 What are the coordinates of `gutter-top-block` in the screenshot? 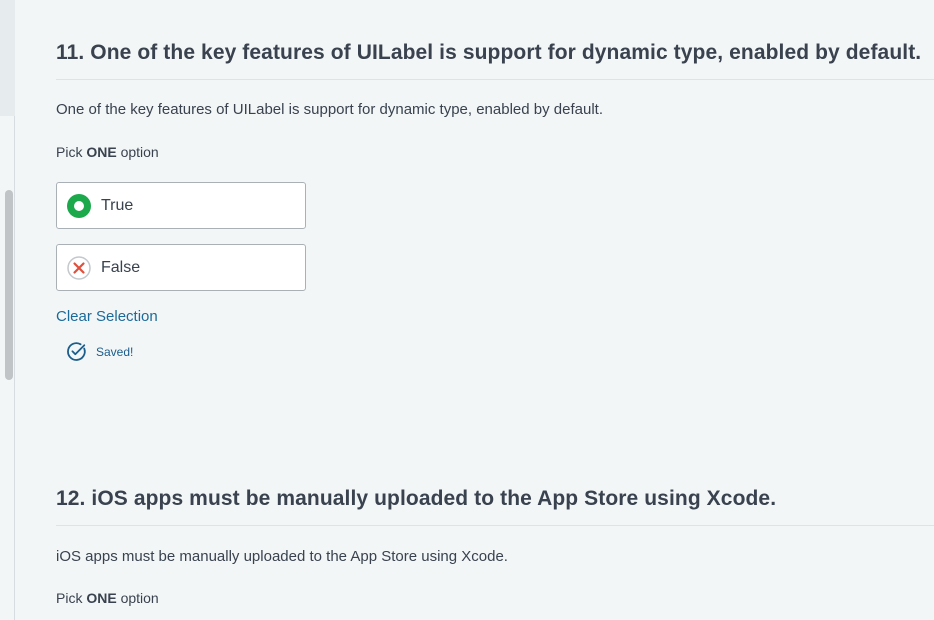 It's located at (7, 58).